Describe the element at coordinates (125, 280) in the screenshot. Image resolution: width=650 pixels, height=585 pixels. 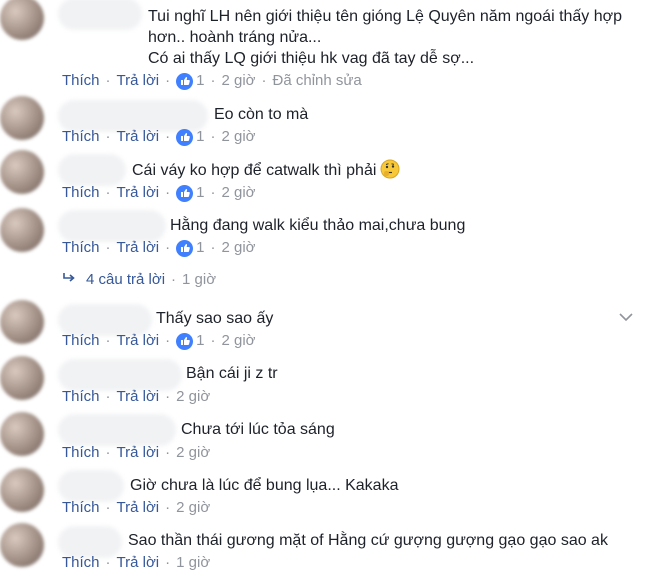
I see `view-replies-link: 4 câu trả lời` at that location.